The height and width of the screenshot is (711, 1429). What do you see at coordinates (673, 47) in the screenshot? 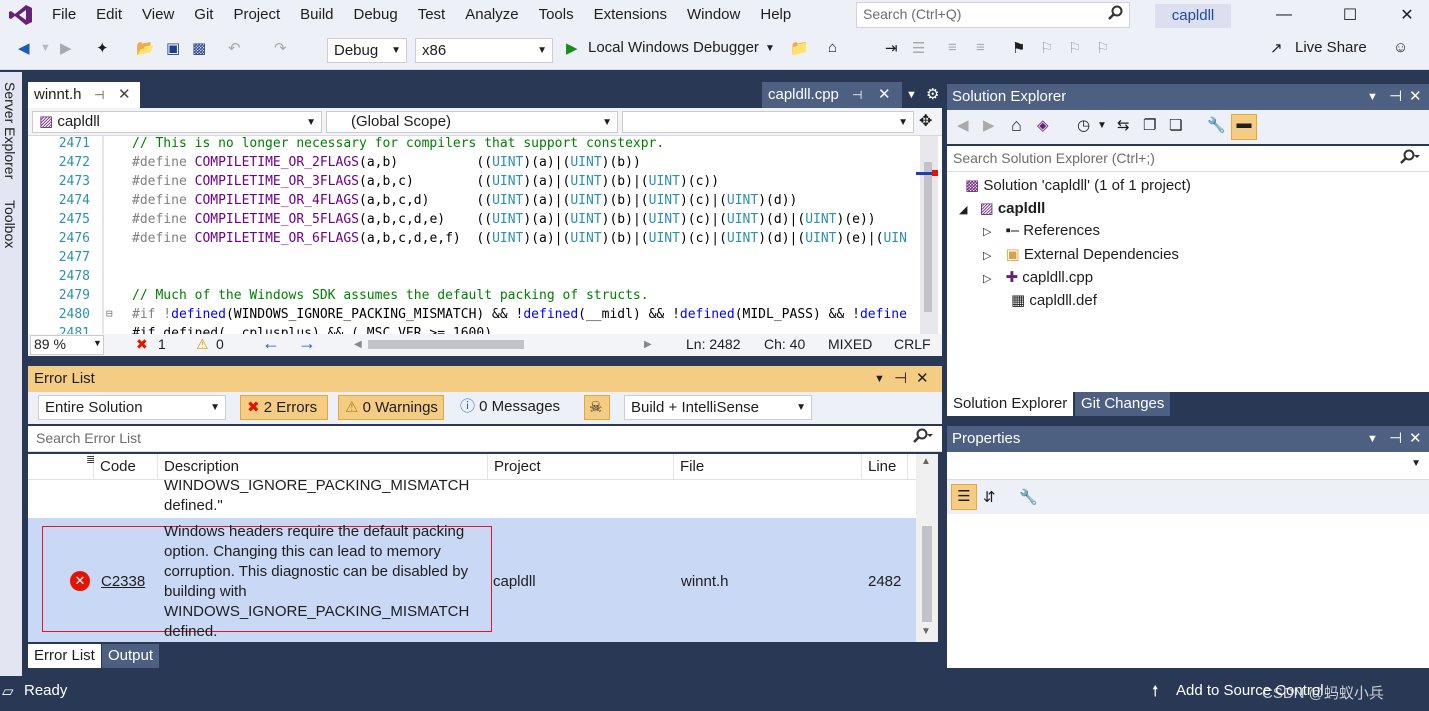
I see `start-debugging-button: Local Windows Debugger` at bounding box center [673, 47].